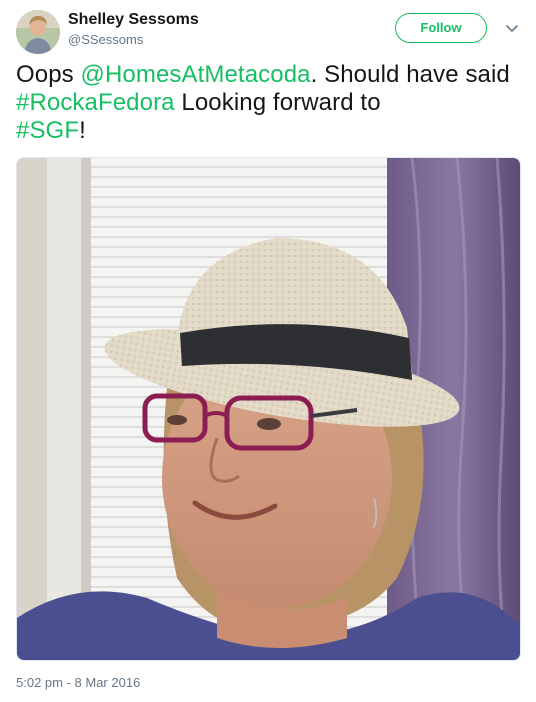 This screenshot has height=702, width=536. Describe the element at coordinates (196, 74) in the screenshot. I see `mention-link: @HomesAtMetacoda` at that location.